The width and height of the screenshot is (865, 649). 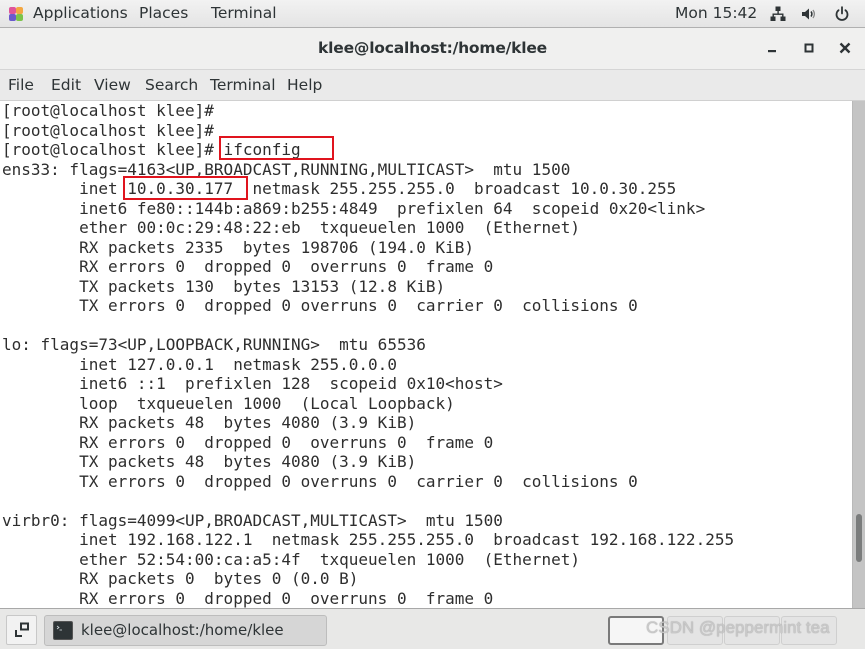 I want to click on close-icon, so click(x=845, y=48).